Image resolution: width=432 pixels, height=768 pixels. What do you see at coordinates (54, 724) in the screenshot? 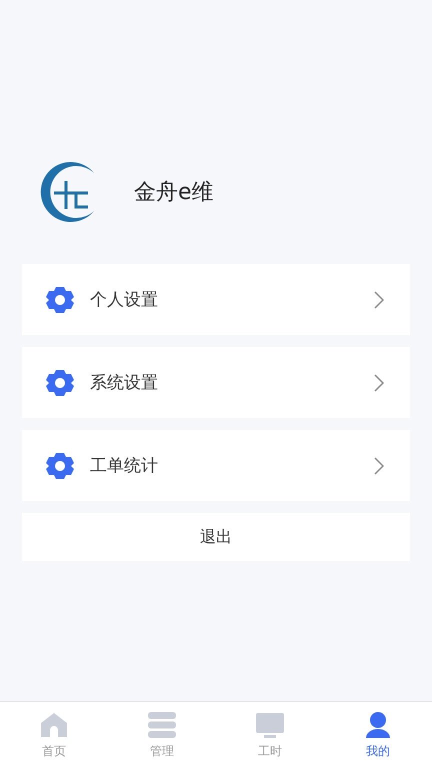
I see `home-icon` at bounding box center [54, 724].